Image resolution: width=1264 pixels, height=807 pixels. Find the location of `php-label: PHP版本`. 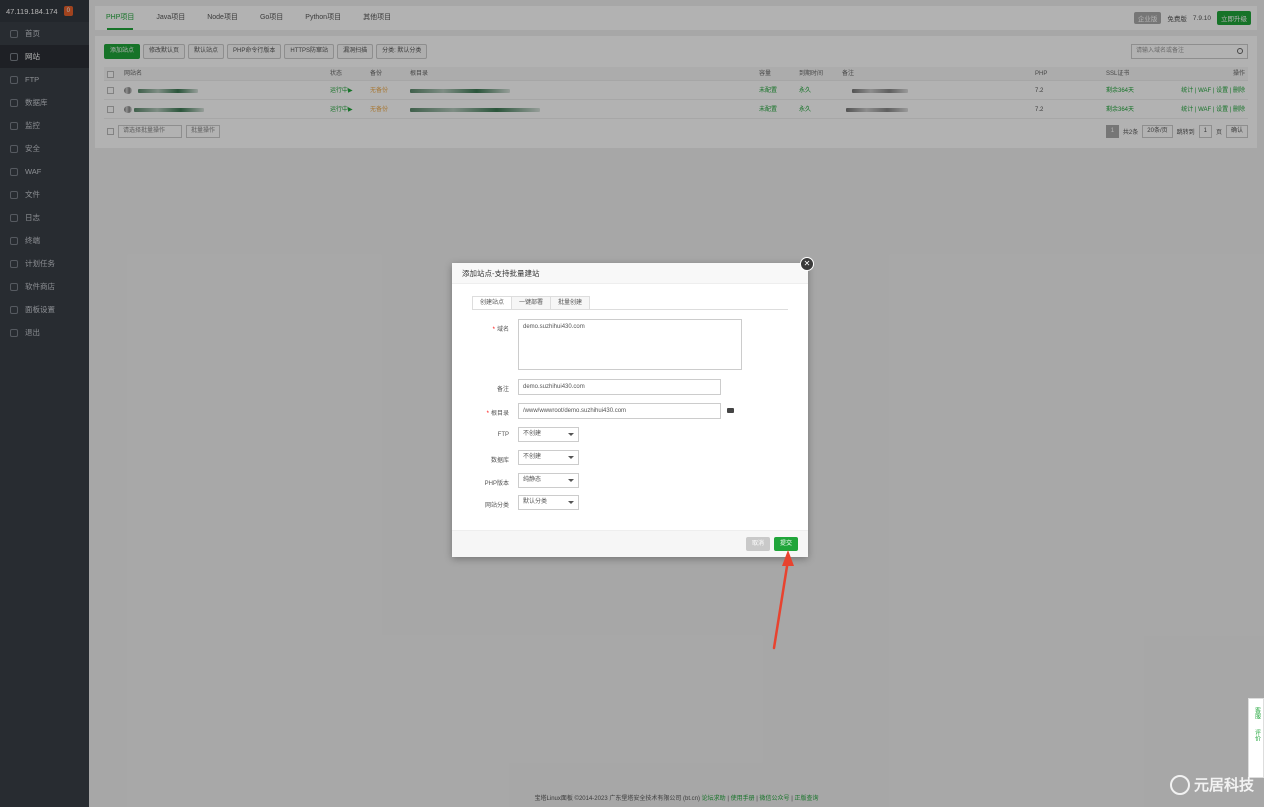

php-label: PHP版本 is located at coordinates (496, 484).